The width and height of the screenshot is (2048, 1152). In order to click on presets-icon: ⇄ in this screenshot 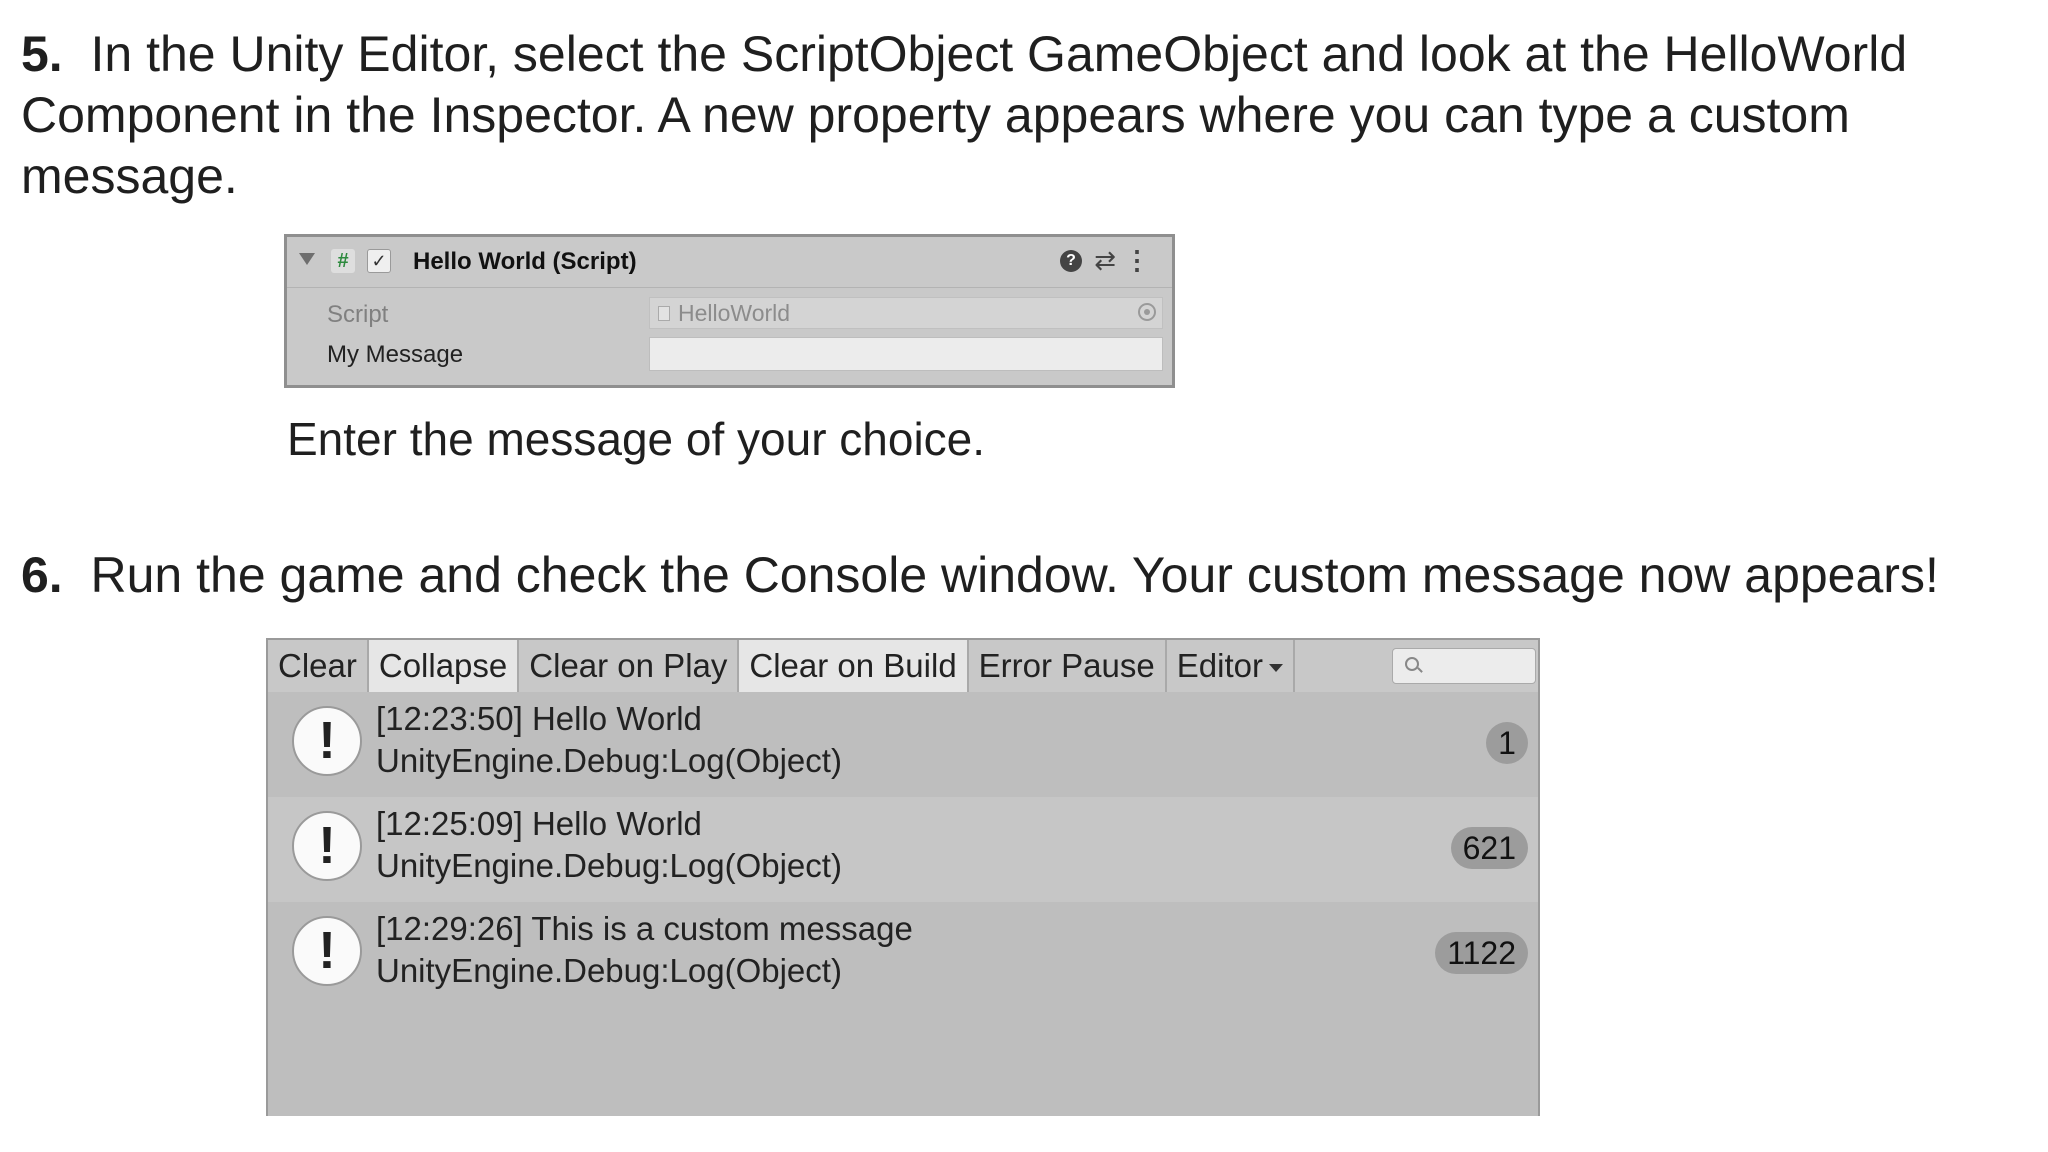, I will do `click(1105, 260)`.